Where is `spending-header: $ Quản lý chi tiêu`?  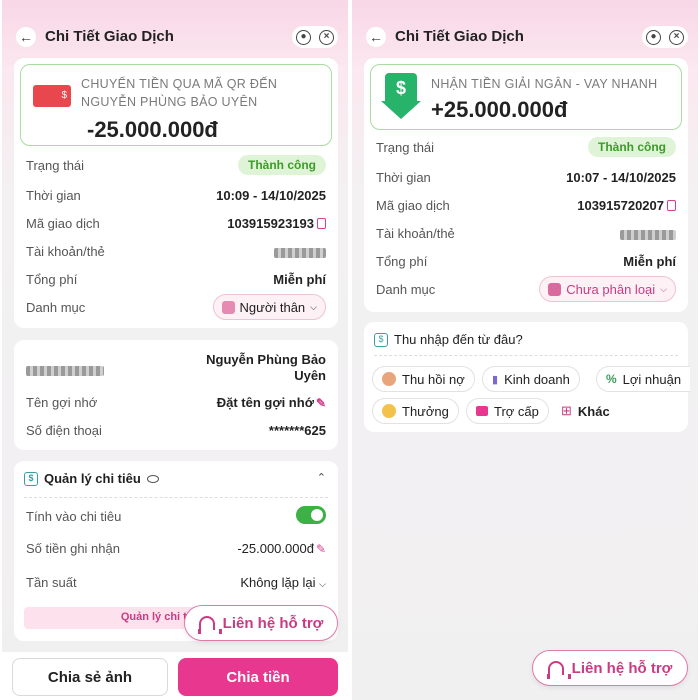
spending-header: $ Quản lý chi tiêu is located at coordinates (91, 478).